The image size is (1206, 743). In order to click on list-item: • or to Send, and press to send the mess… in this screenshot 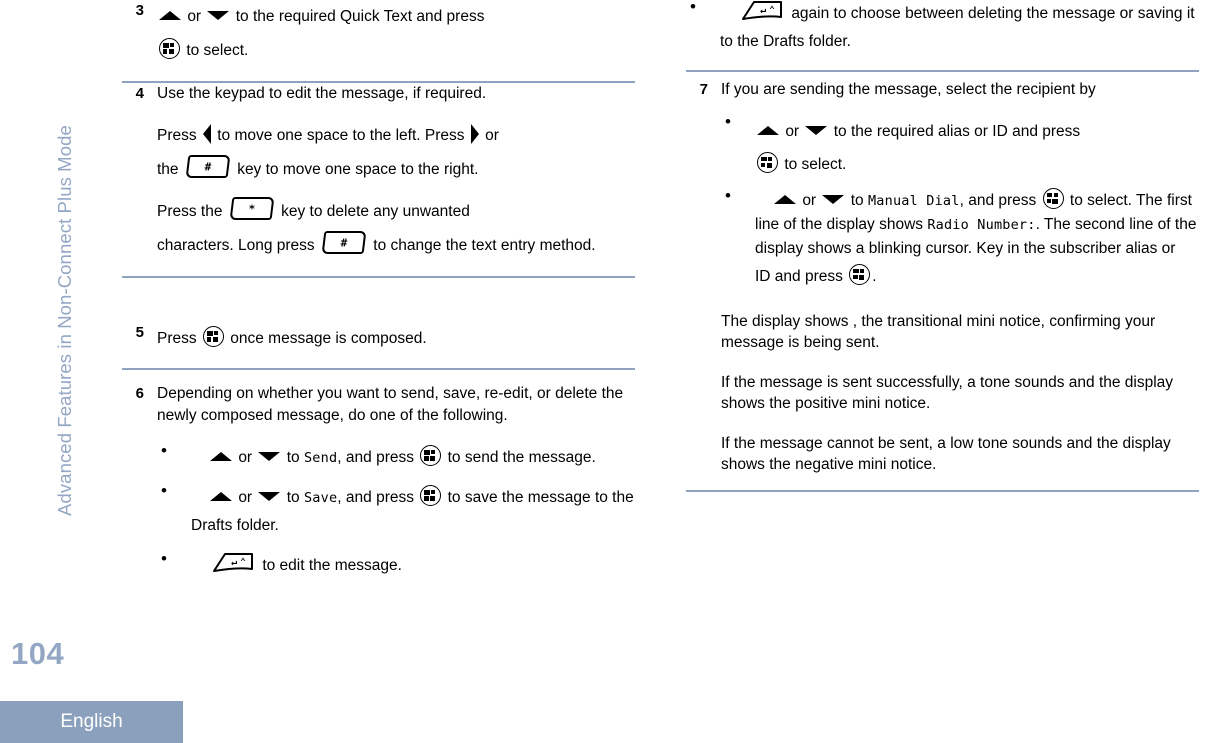, I will do `click(396, 457)`.